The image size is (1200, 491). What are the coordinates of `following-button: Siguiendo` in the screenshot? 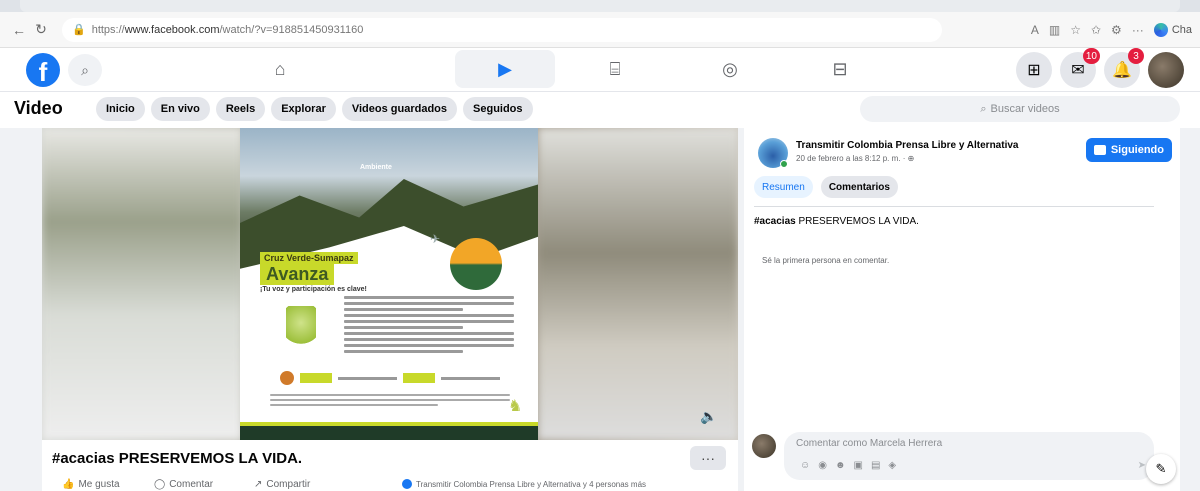 It's located at (1128, 150).